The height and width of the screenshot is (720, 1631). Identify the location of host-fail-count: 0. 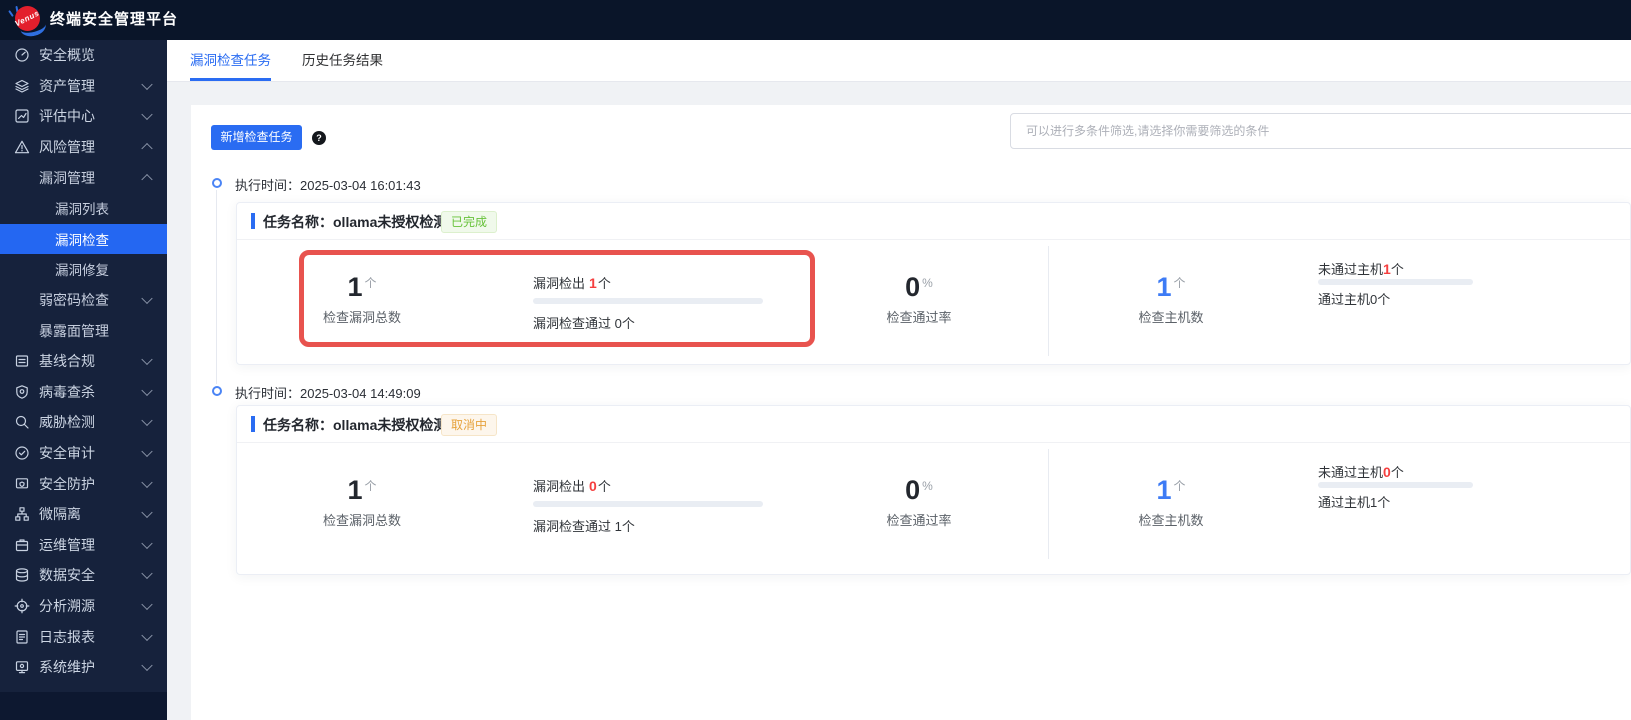
(1387, 472).